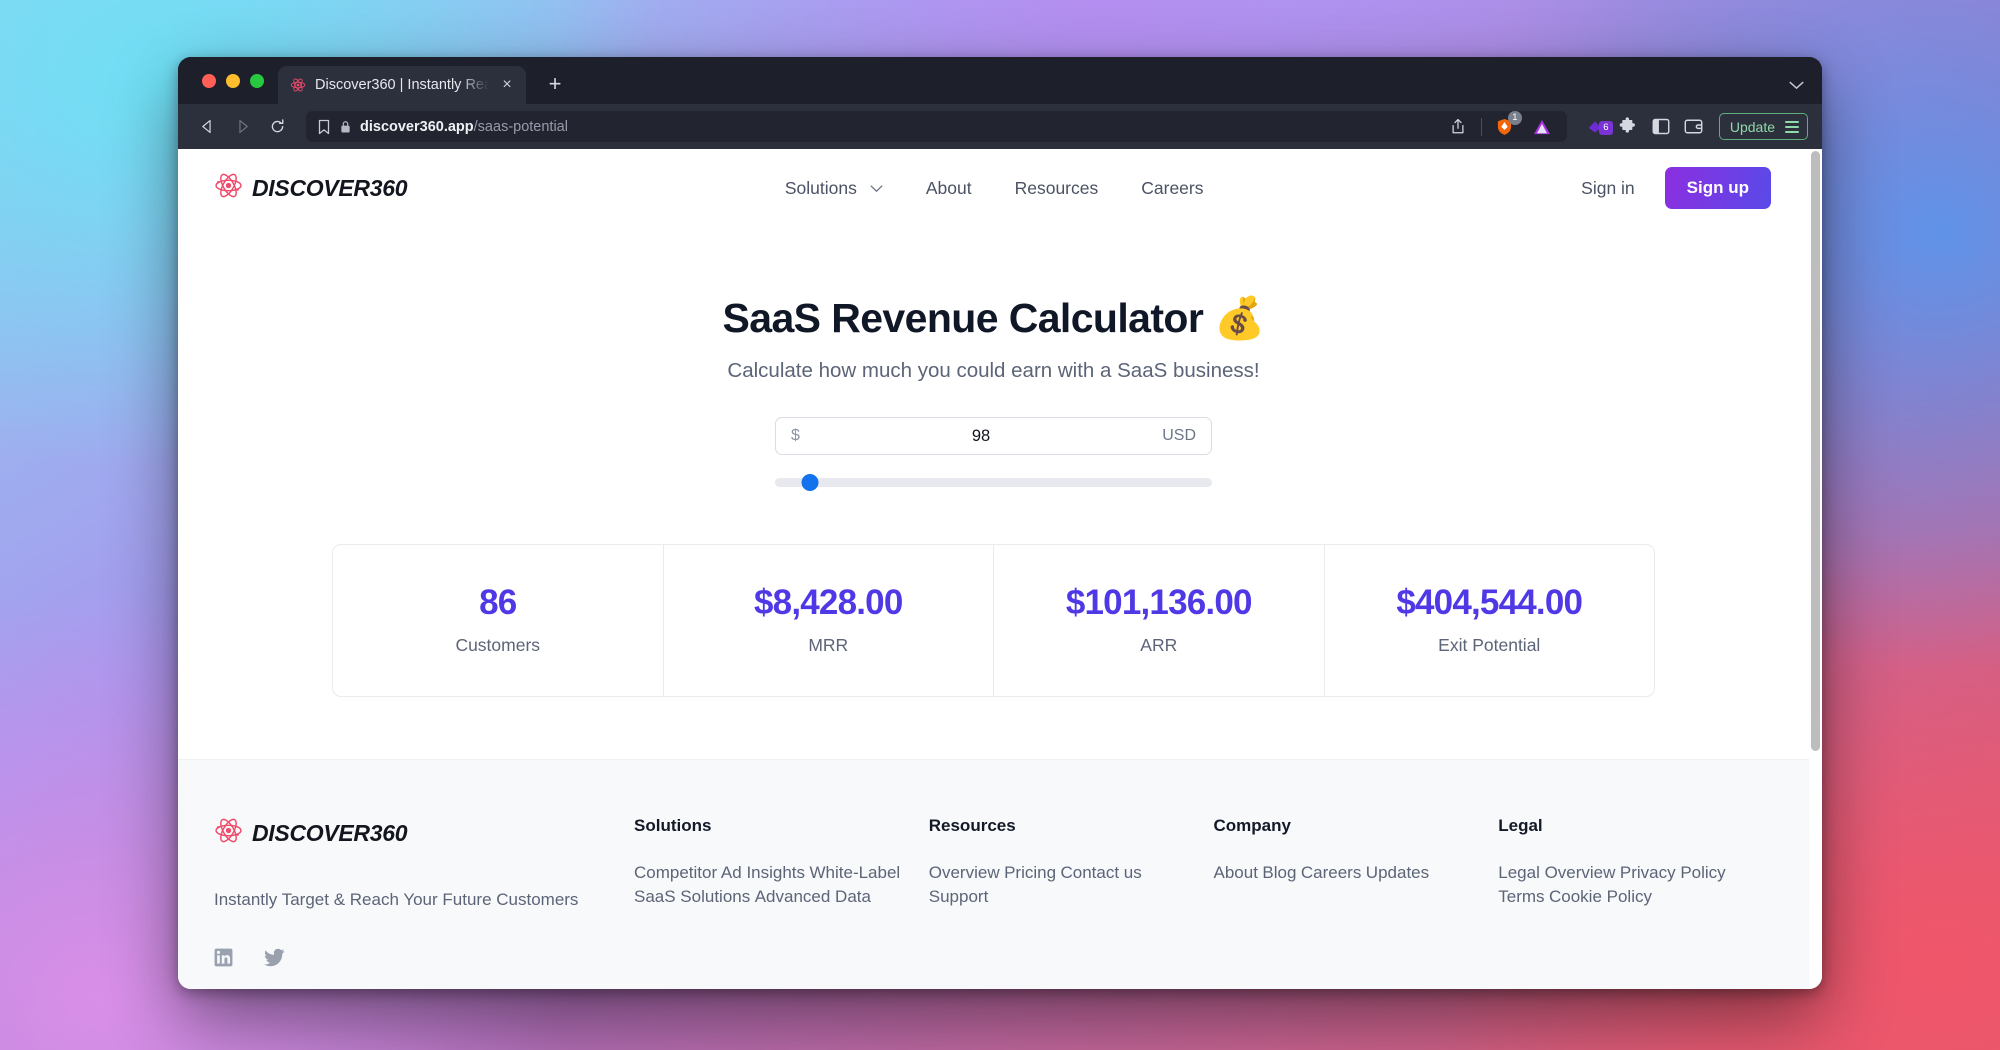 This screenshot has height=1050, width=2000. Describe the element at coordinates (1030, 872) in the screenshot. I see `footer-link: Pricing` at that location.